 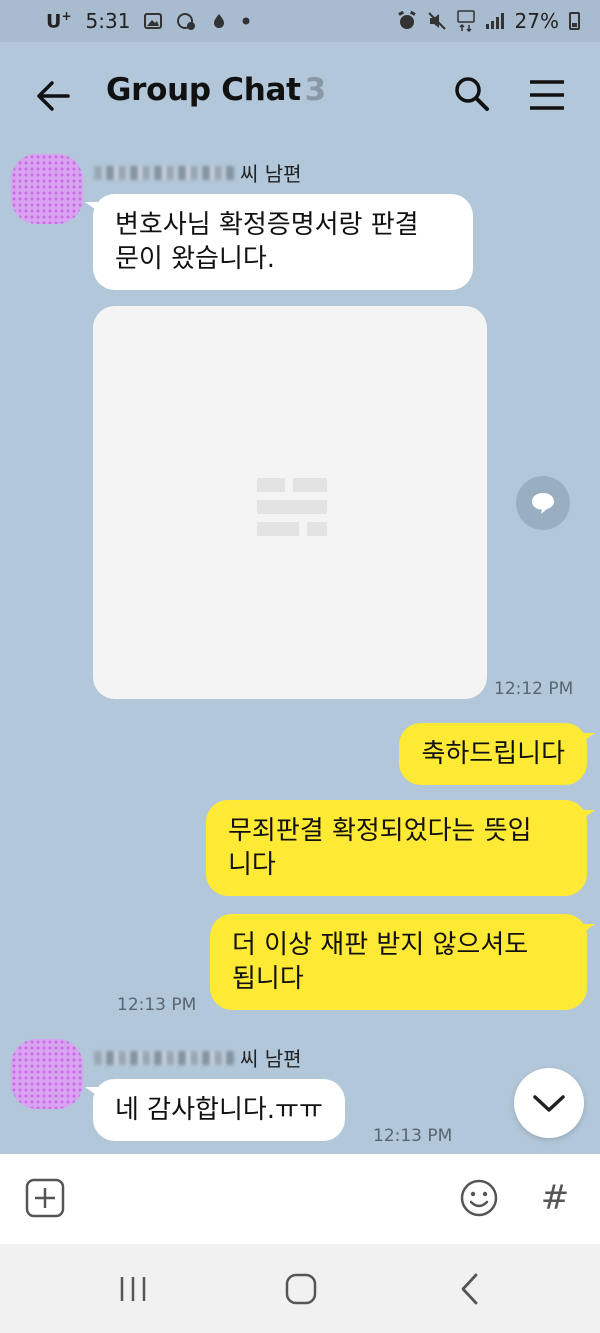 I want to click on page-title: Group Chat 3, so click(x=216, y=90).